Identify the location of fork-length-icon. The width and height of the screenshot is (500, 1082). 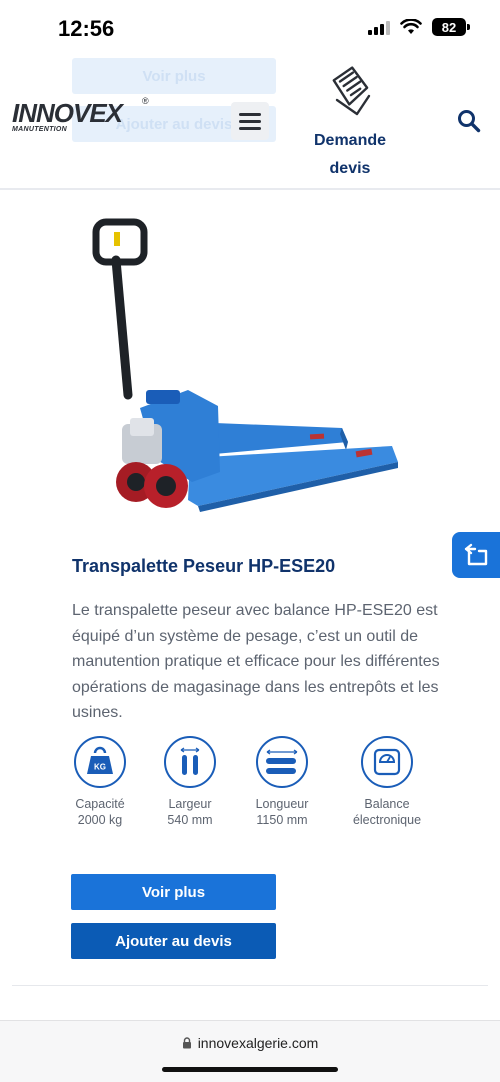
(282, 761).